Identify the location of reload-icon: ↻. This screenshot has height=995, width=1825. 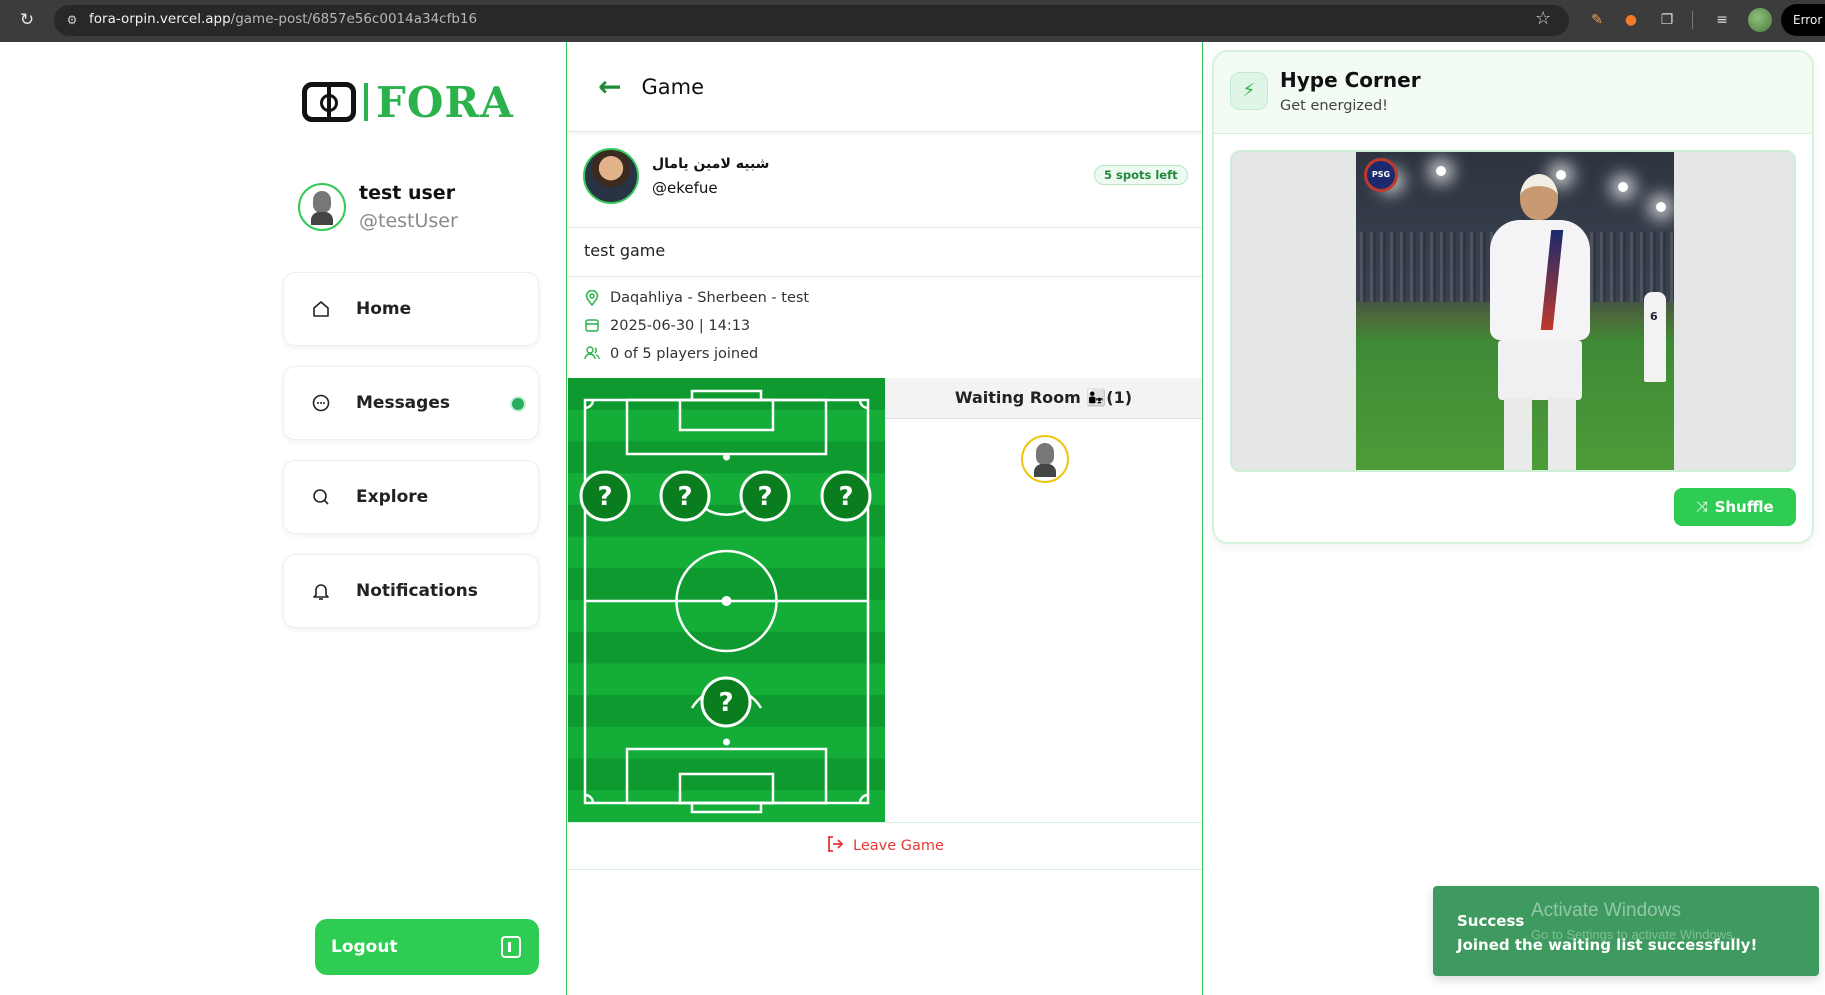
(27, 20).